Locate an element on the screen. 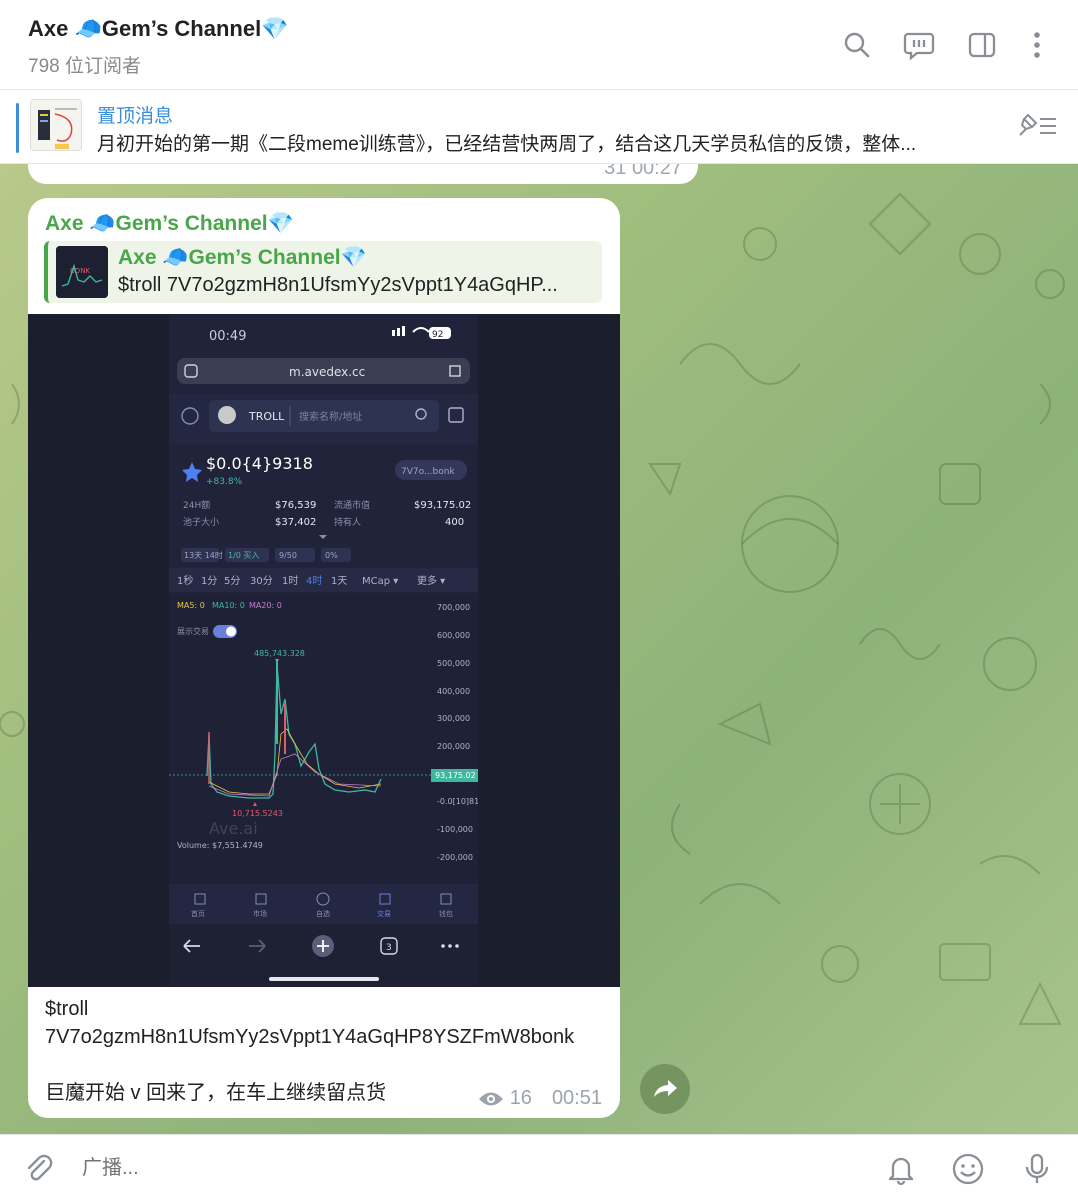 Image resolution: width=1078 pixels, height=1200 pixels. sidebar-toggle-icon is located at coordinates (982, 45).